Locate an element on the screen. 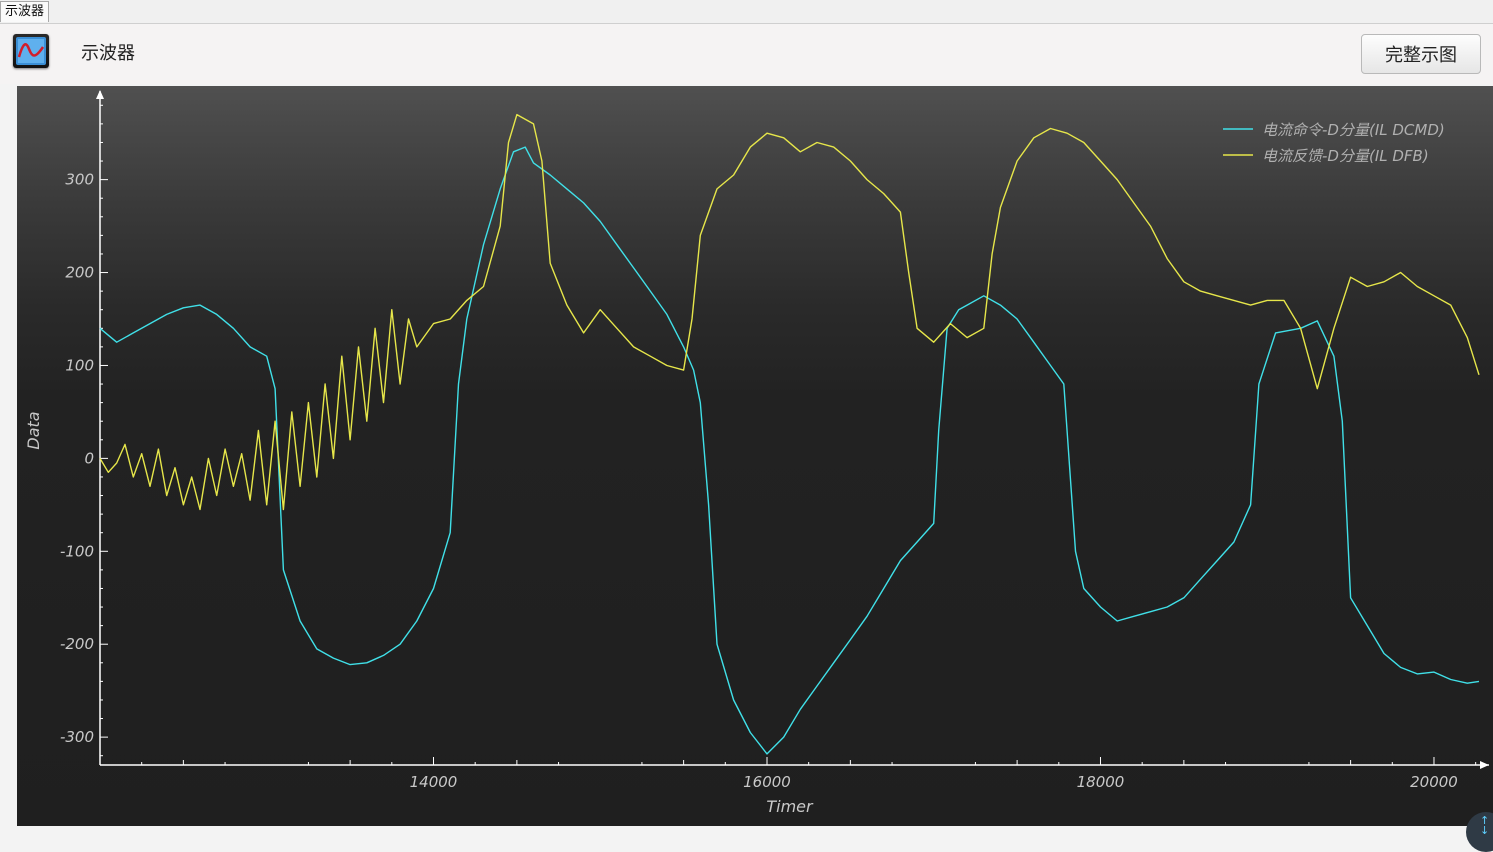  page-title: 示波器 is located at coordinates (108, 53).